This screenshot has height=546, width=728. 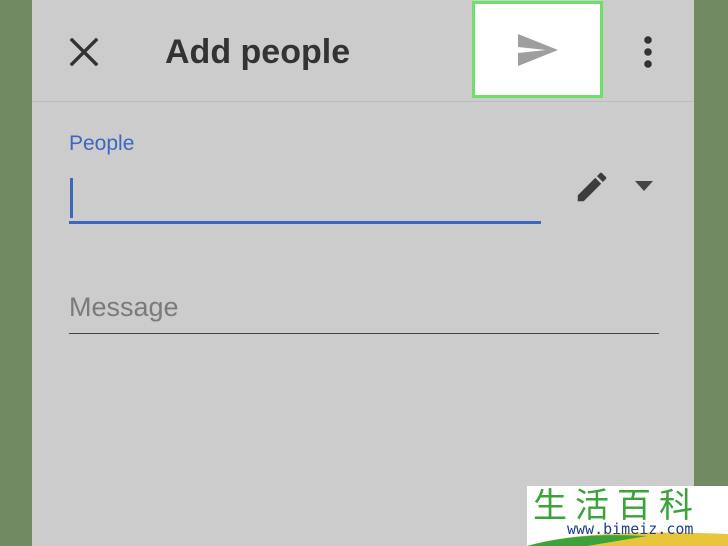 I want to click on close-icon, so click(x=84, y=52).